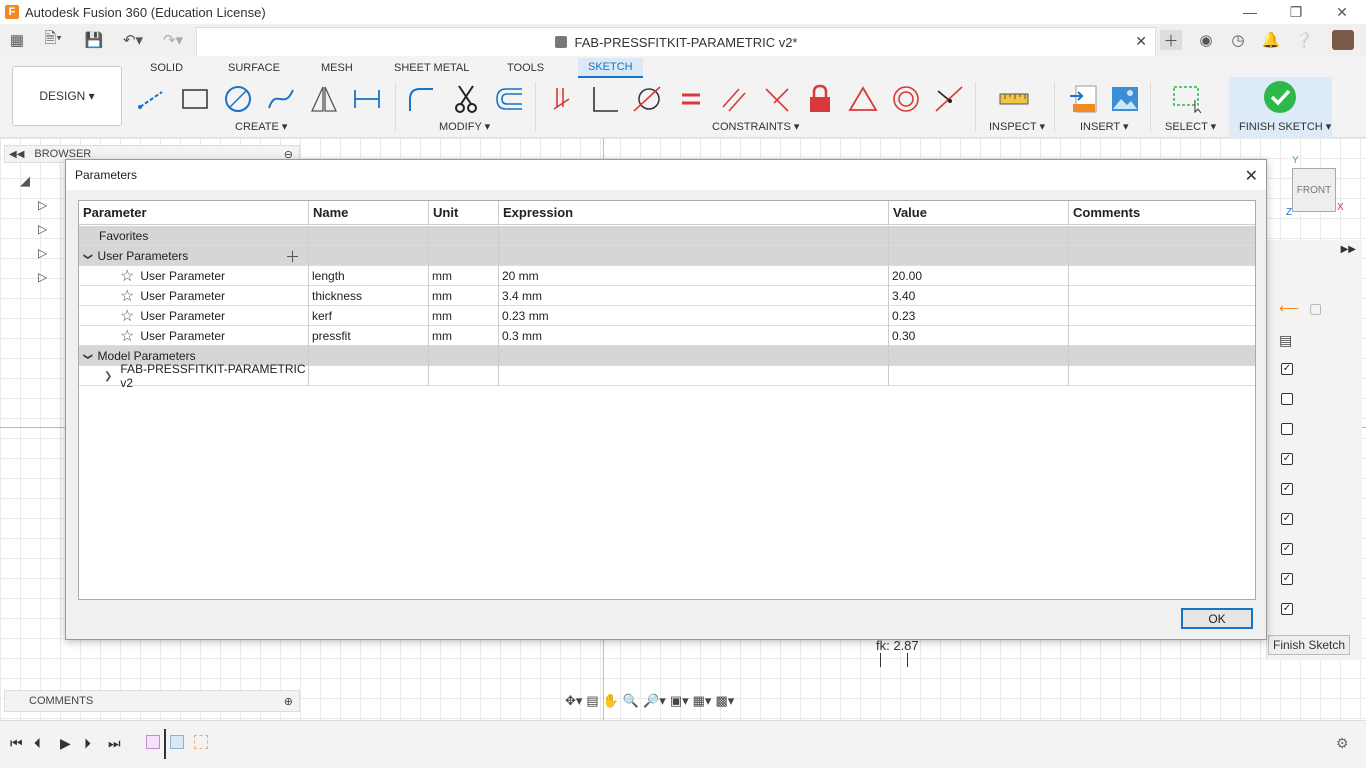  What do you see at coordinates (420, 99) in the screenshot?
I see `fillet-icon` at bounding box center [420, 99].